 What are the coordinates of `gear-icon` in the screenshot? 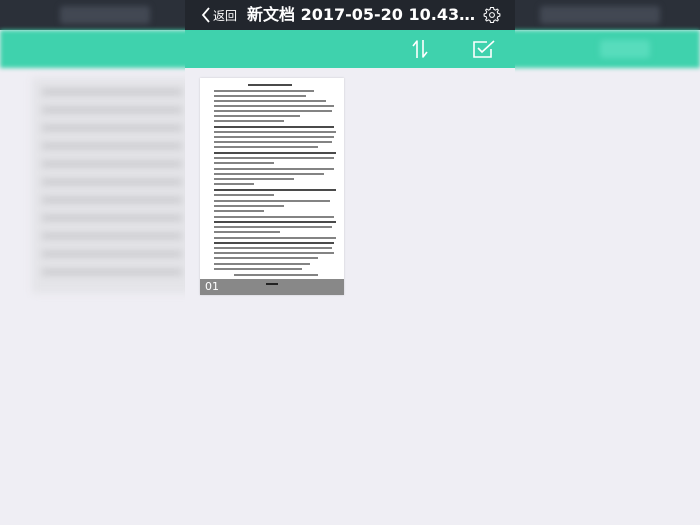 It's located at (492, 15).